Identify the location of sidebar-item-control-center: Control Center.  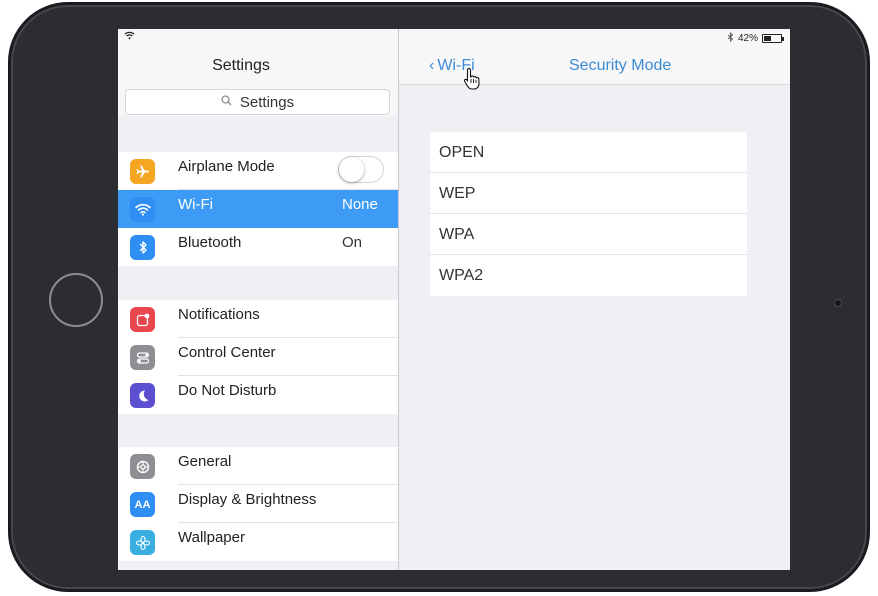
(258, 357).